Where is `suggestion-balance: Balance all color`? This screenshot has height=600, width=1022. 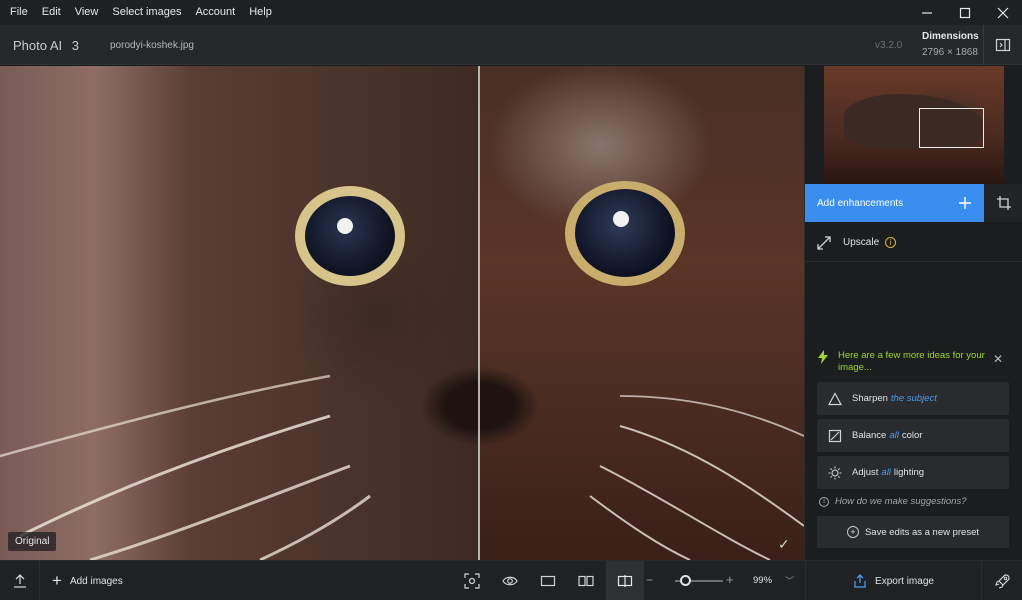 suggestion-balance: Balance all color is located at coordinates (913, 435).